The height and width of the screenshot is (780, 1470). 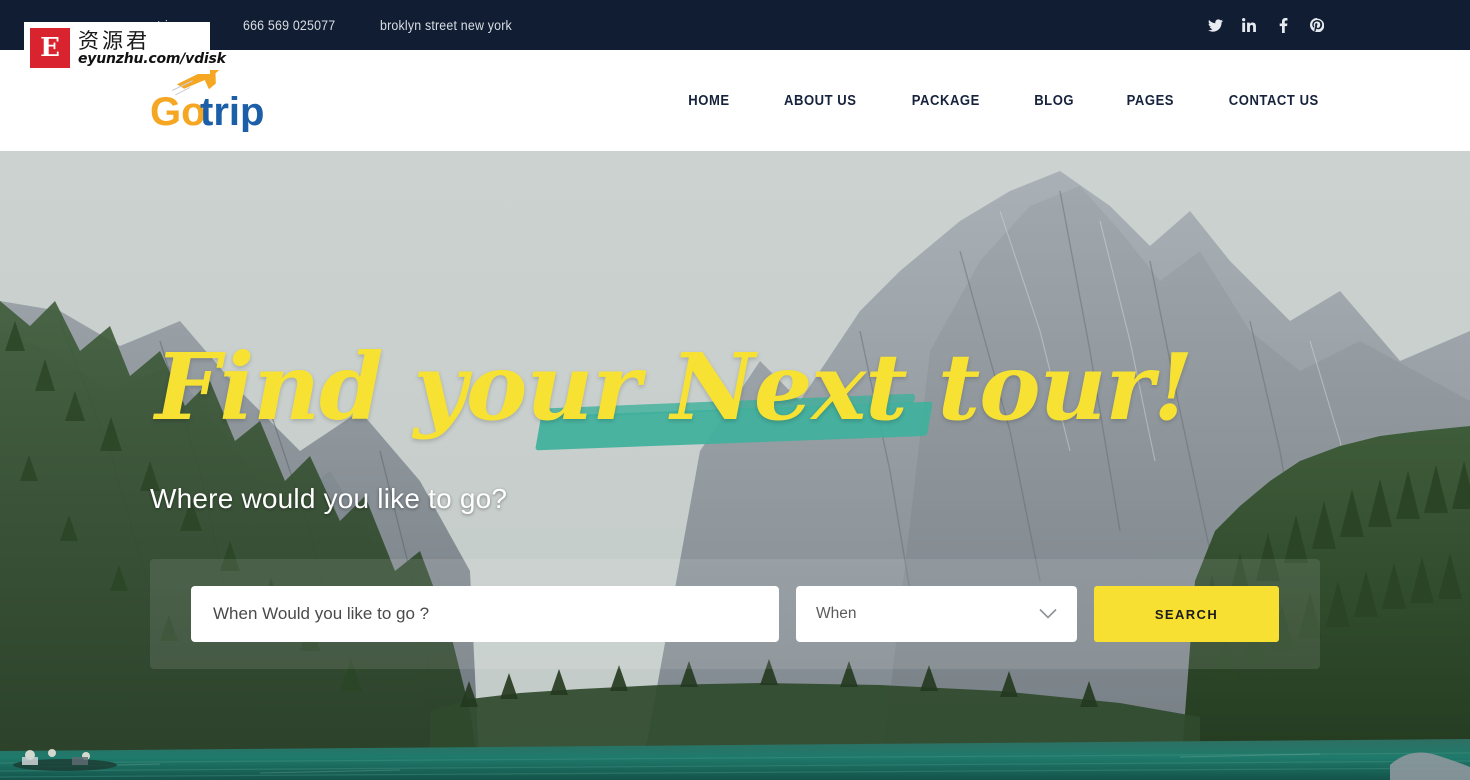 I want to click on facebook-icon, so click(x=1283, y=25).